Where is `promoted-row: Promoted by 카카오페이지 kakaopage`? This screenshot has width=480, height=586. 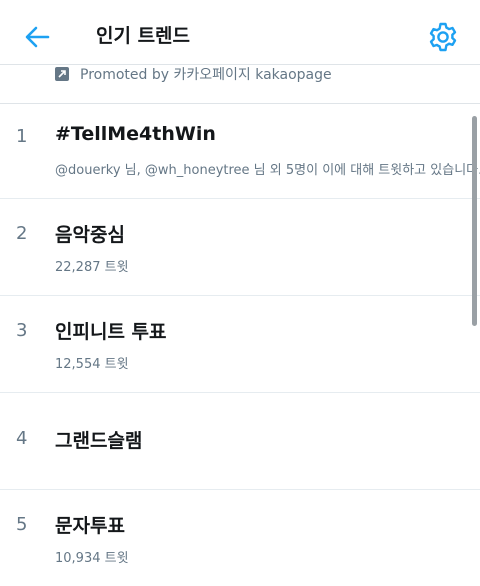 promoted-row: Promoted by 카카오페이지 kakaopage is located at coordinates (240, 84).